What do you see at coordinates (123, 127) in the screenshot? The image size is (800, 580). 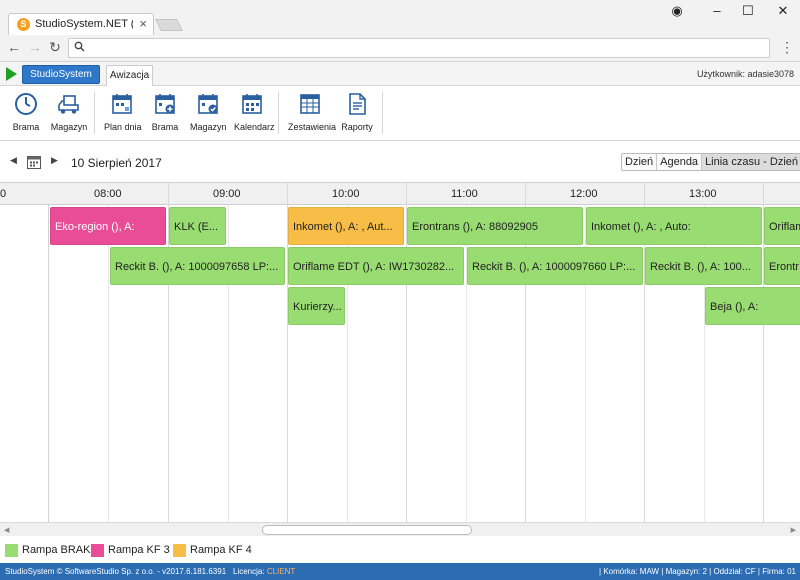 I see `ribbon-label: Plan dnia` at bounding box center [123, 127].